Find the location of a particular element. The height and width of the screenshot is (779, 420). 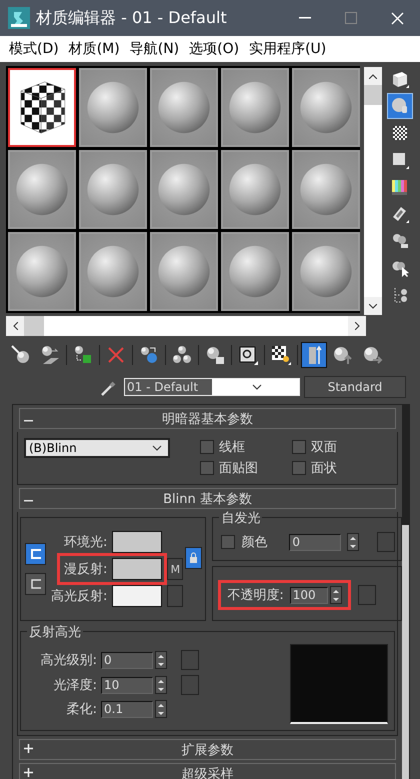

menu-item: 材质(M) is located at coordinates (94, 49).